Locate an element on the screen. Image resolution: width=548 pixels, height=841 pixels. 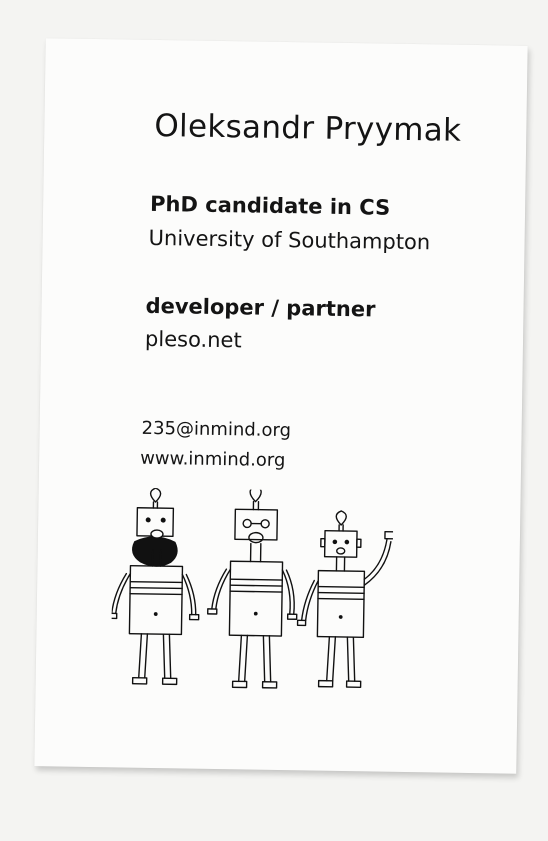
robots-illustration is located at coordinates (252, 588).